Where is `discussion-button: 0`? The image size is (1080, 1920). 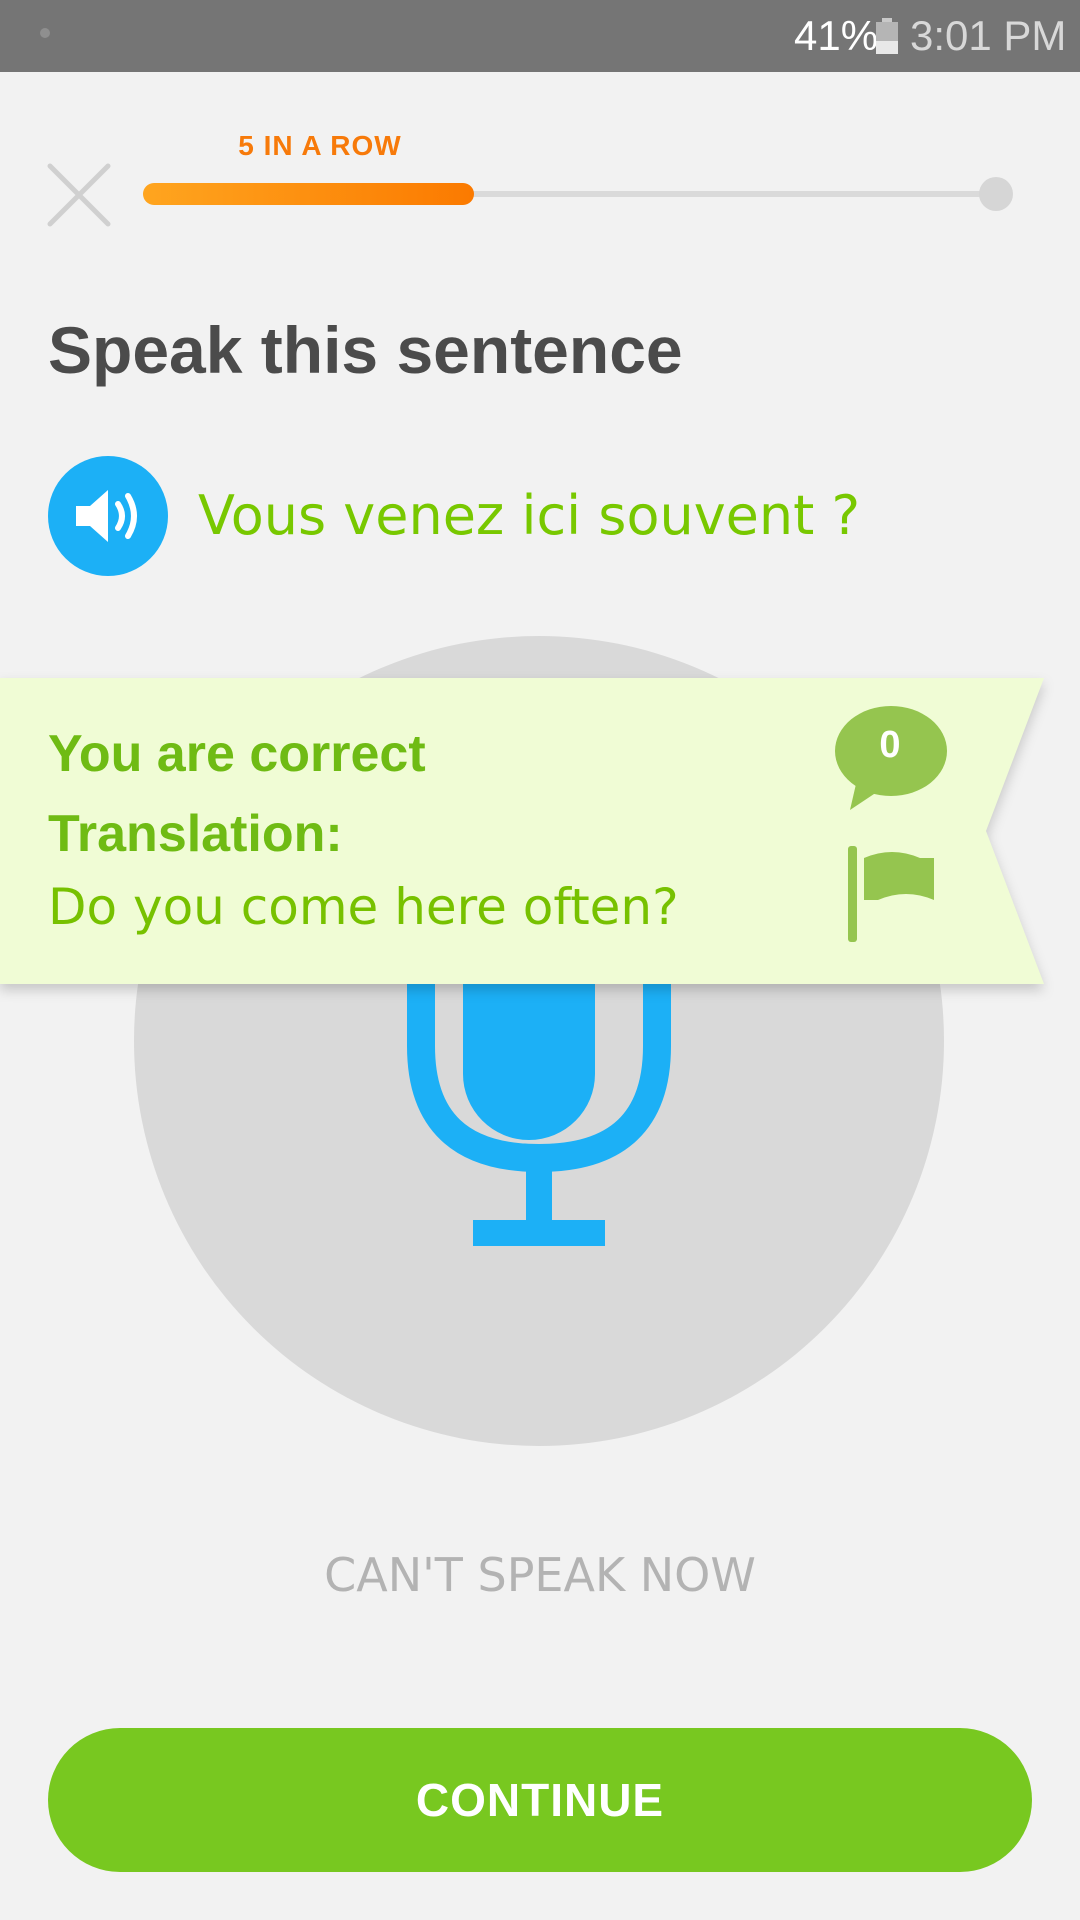 discussion-button: 0 is located at coordinates (894, 761).